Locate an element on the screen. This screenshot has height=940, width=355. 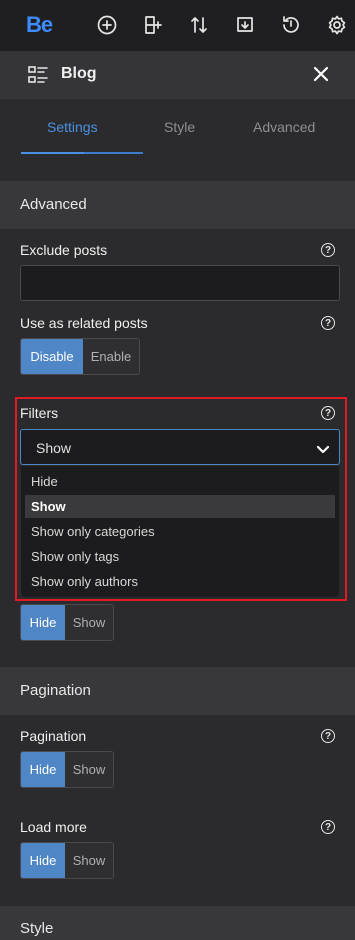
hidden-option-toggle: Hide Show is located at coordinates (67, 622).